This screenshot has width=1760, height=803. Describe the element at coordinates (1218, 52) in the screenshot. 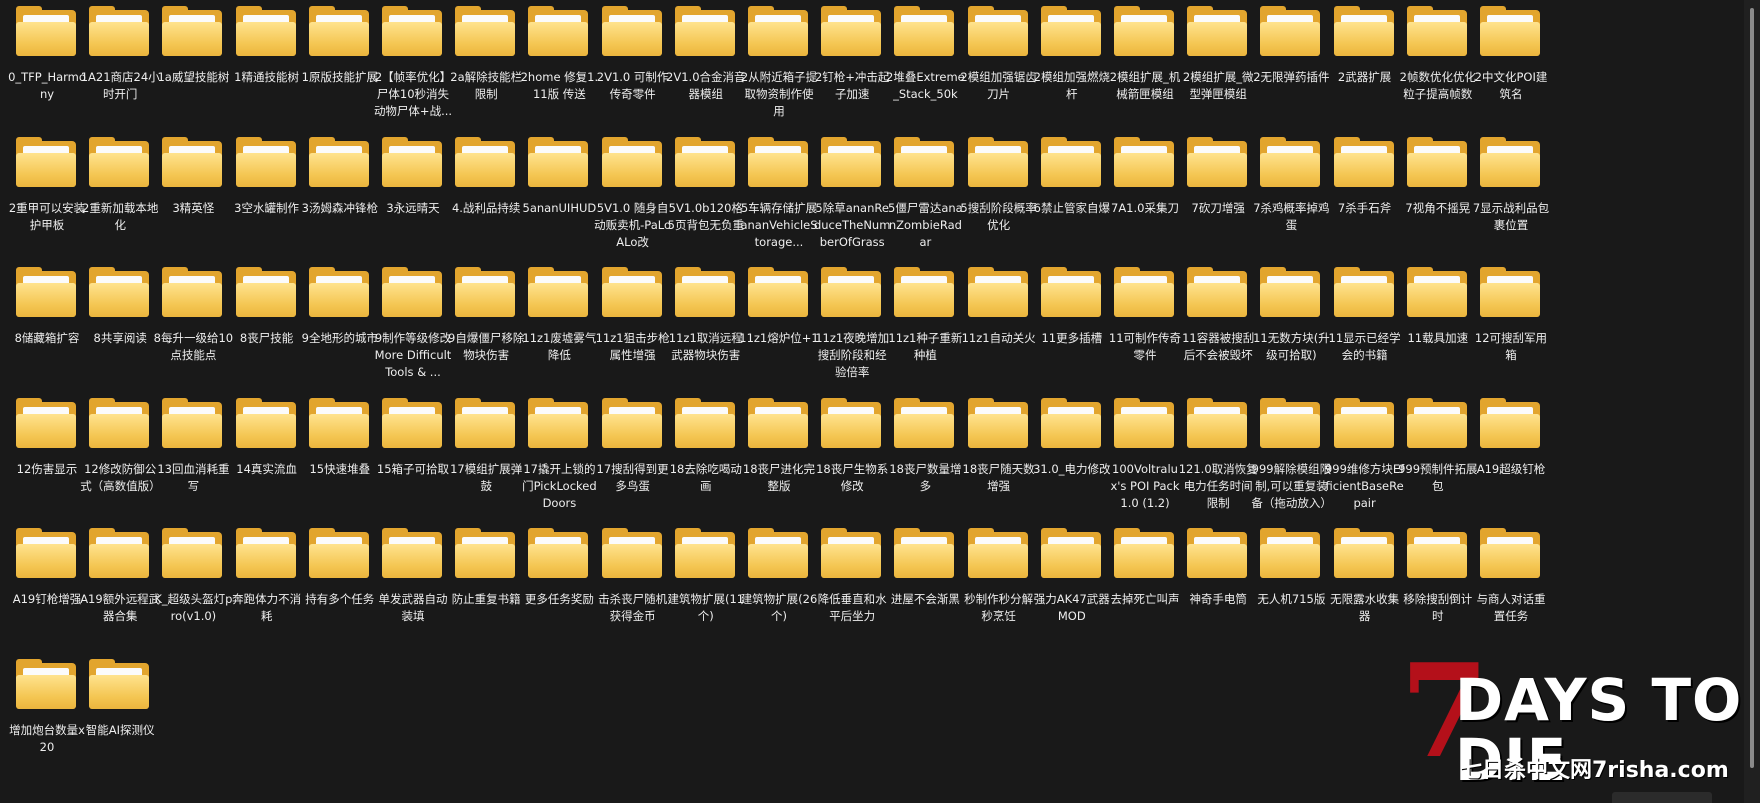

I see `folder-item: 2模组扩展_微型弹匣模组` at that location.